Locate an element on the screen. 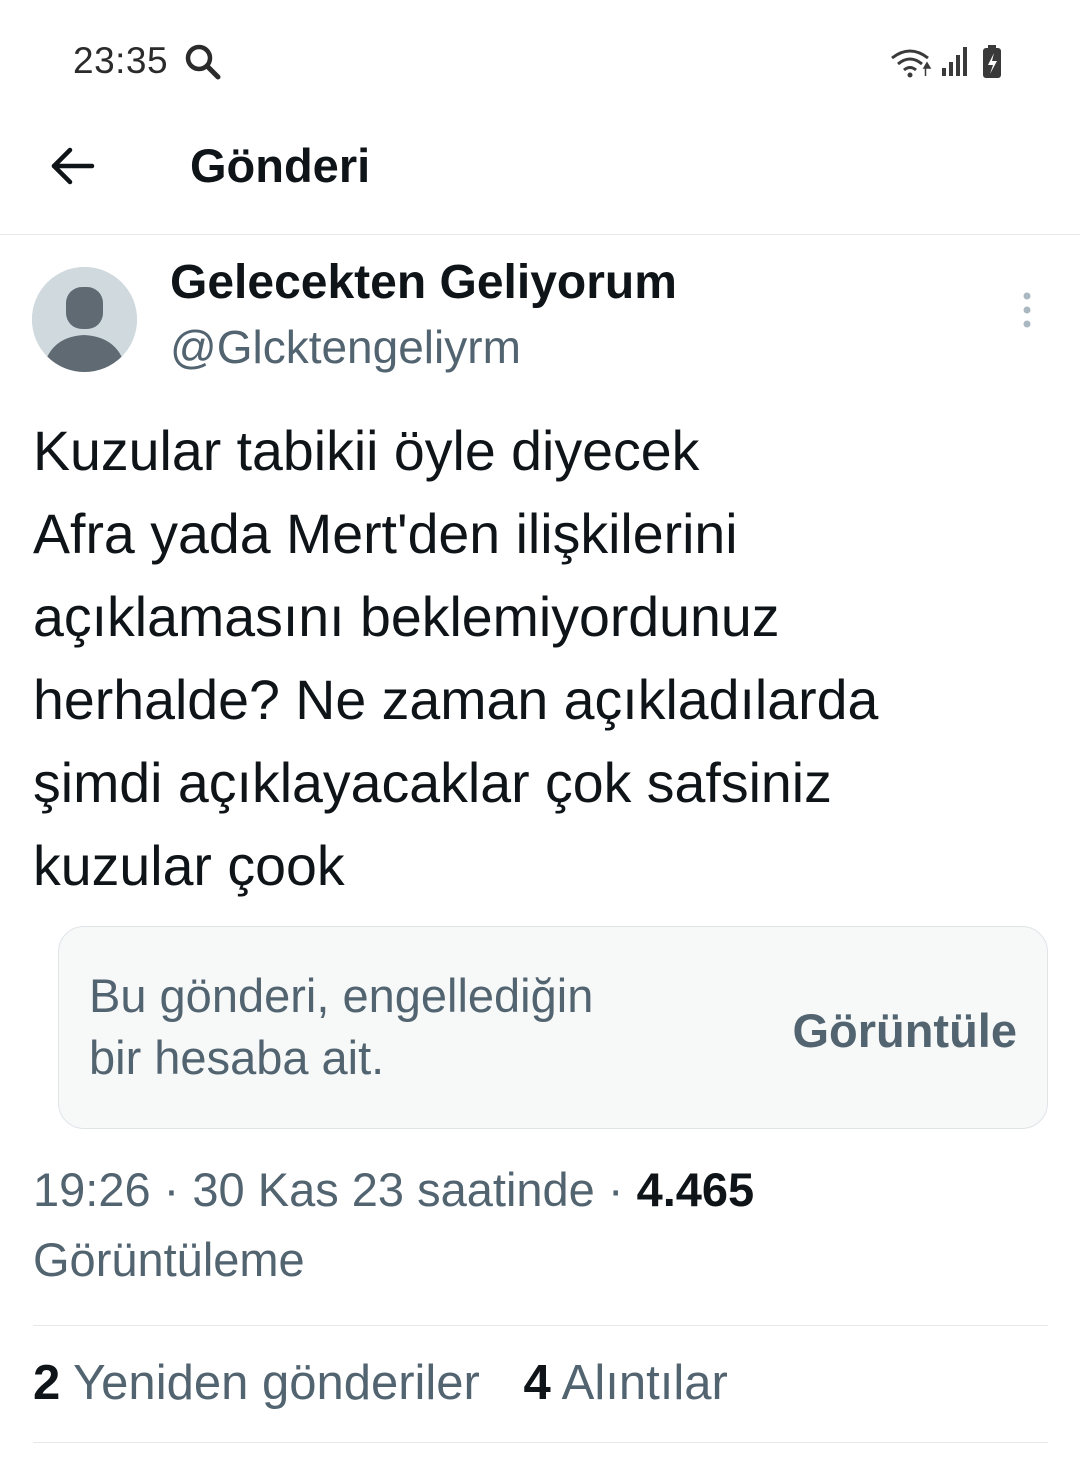 The height and width of the screenshot is (1457, 1080). tweet-text-line: Kuzular tabikii öyle diyecek is located at coordinates (366, 451).